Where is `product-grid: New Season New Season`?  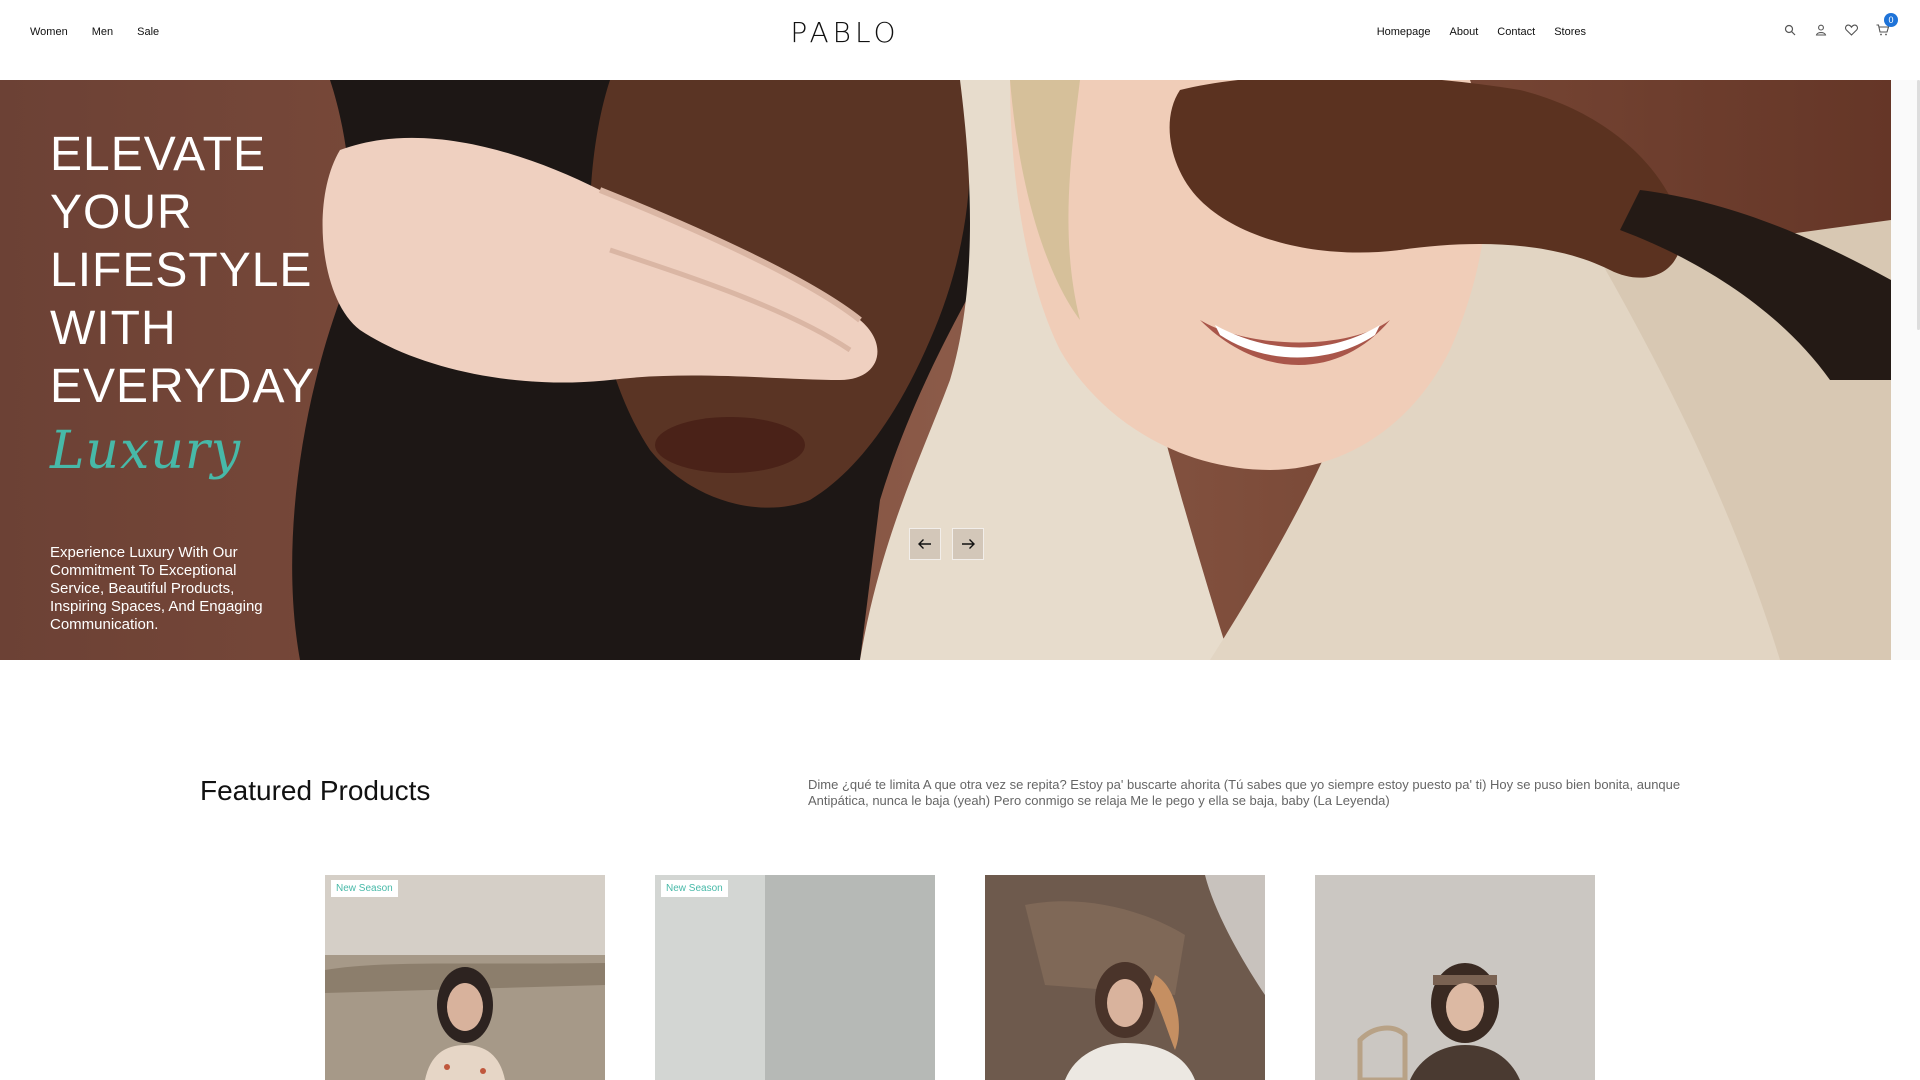
product-grid: New Season New Season is located at coordinates (960, 977).